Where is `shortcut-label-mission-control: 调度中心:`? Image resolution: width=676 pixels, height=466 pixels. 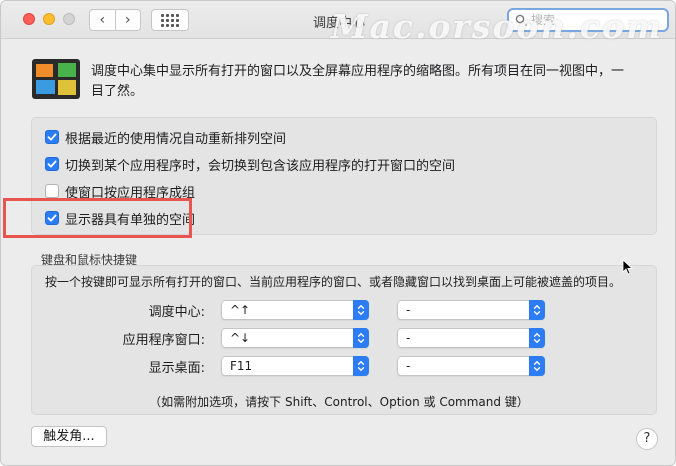
shortcut-label-mission-control: 调度中心: is located at coordinates (176, 312).